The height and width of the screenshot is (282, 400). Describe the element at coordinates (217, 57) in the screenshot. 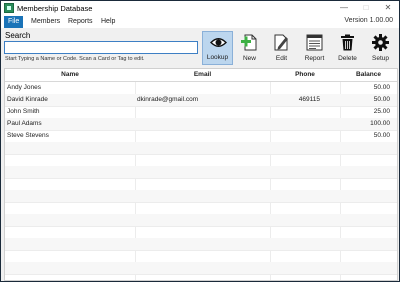

I see `lookup-label: Lookup` at that location.